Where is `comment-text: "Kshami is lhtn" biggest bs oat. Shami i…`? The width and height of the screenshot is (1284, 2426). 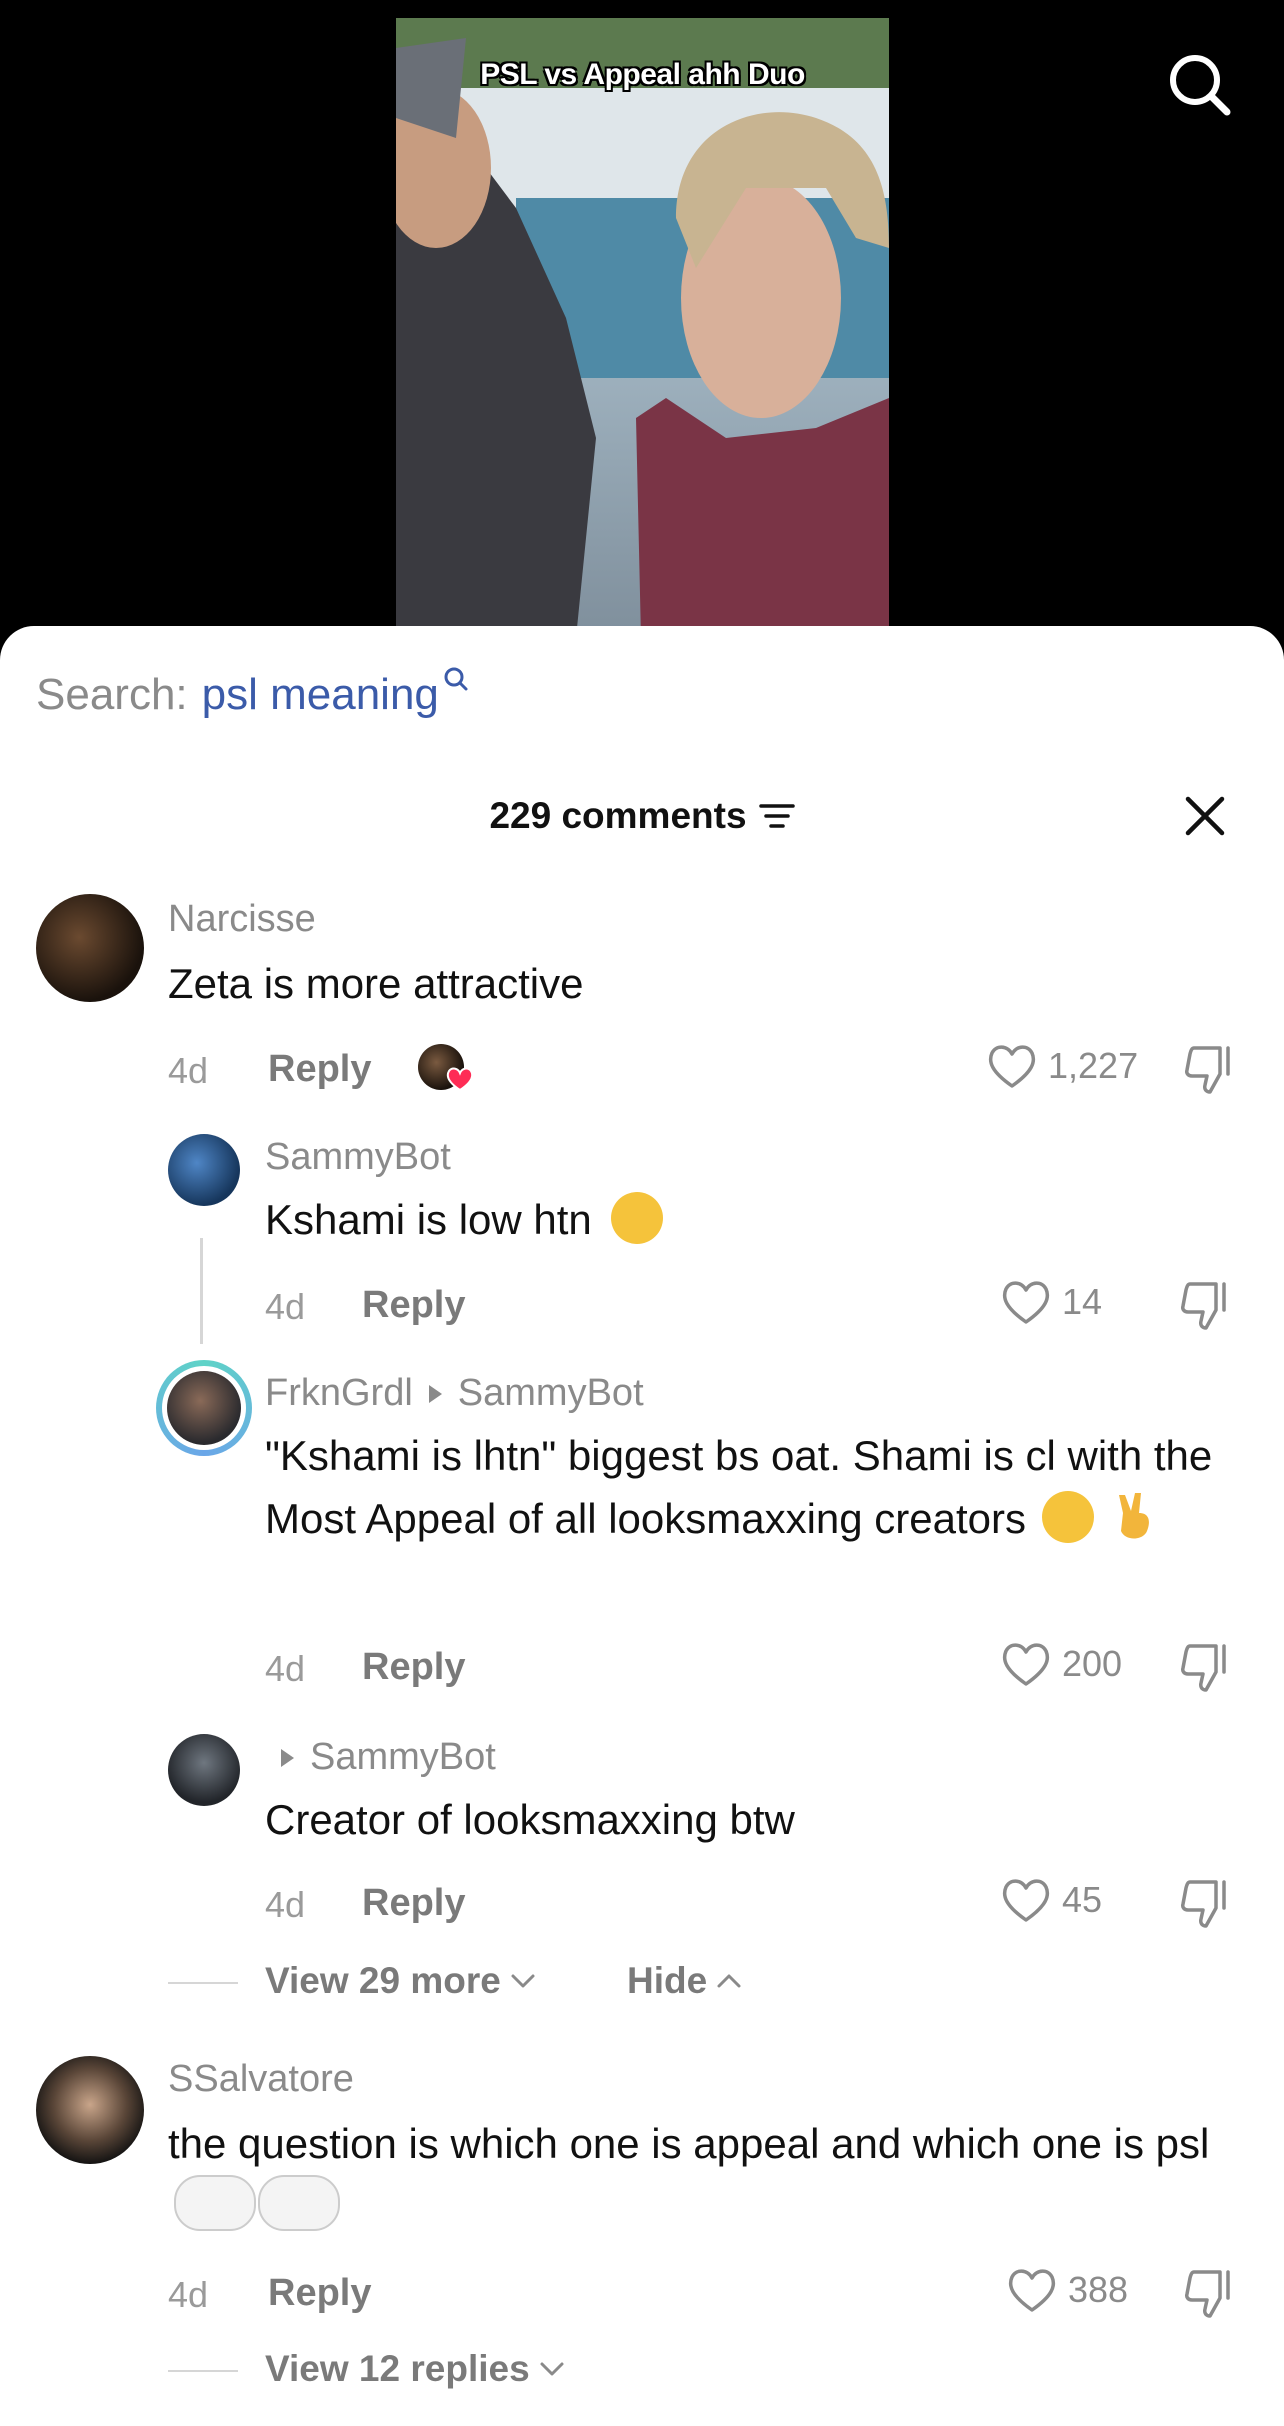 comment-text: "Kshami is lhtn" biggest bs oat. Shami i… is located at coordinates (745, 1487).